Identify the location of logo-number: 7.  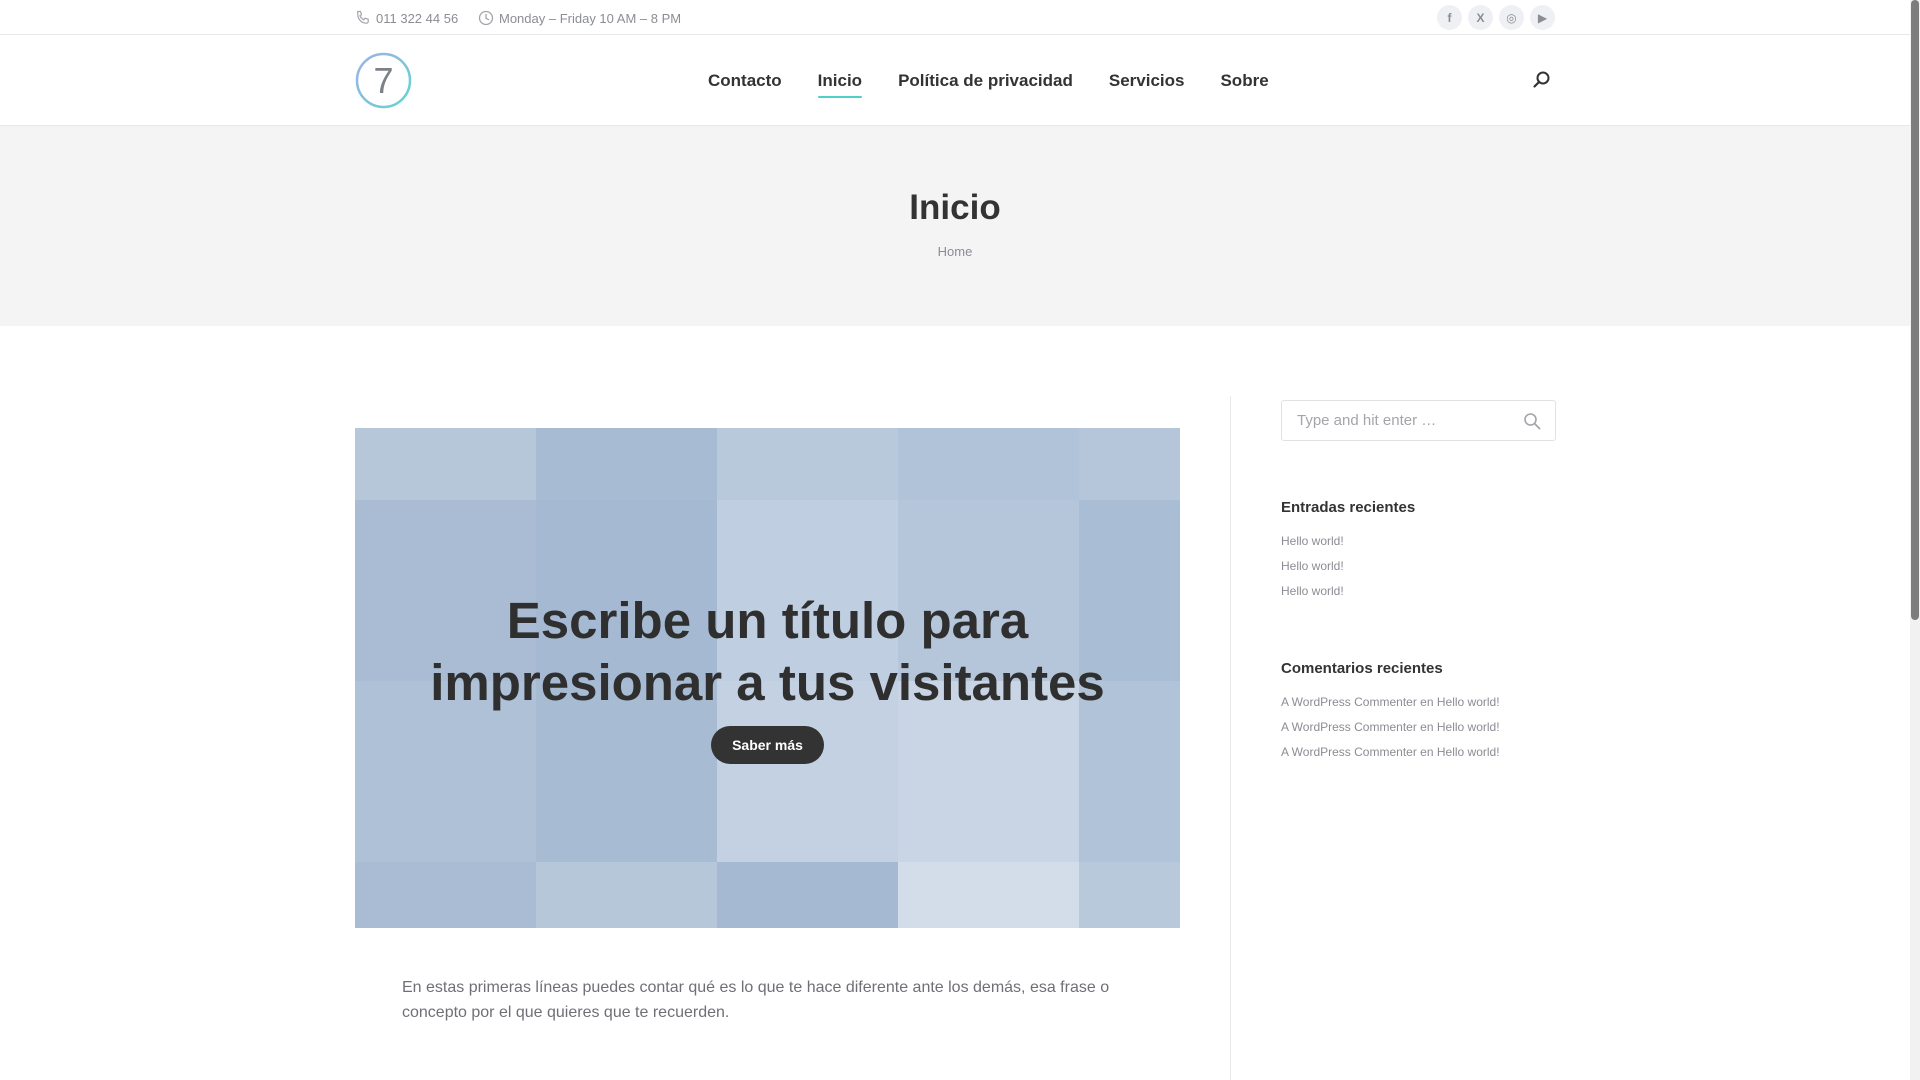
(383, 80).